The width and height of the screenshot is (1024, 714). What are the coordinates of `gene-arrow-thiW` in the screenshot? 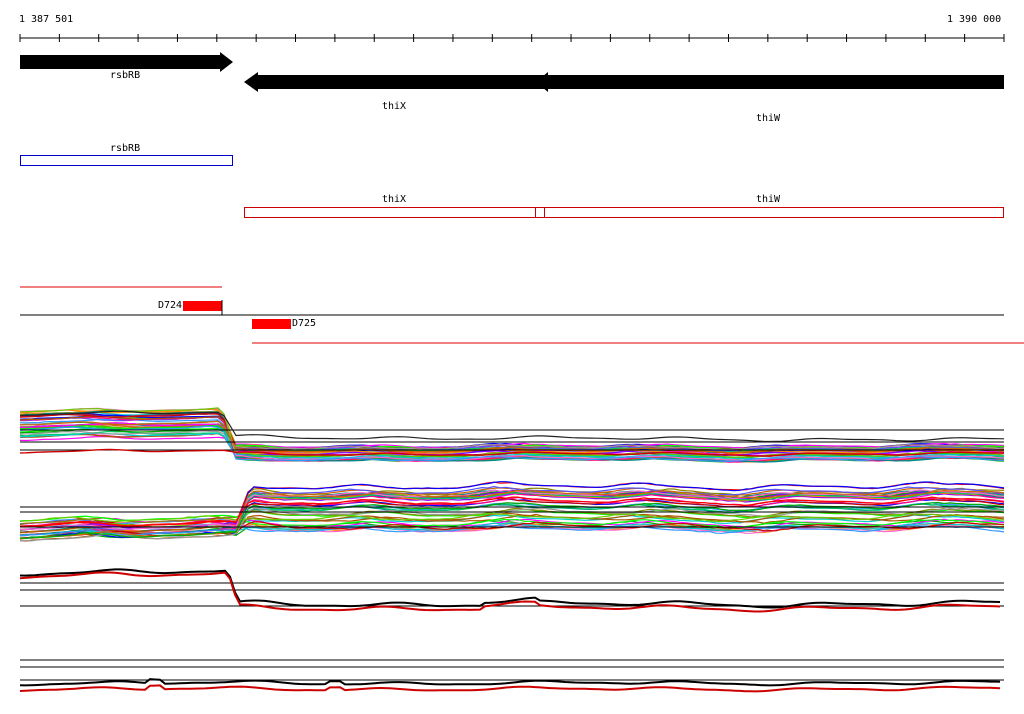 It's located at (770, 82).